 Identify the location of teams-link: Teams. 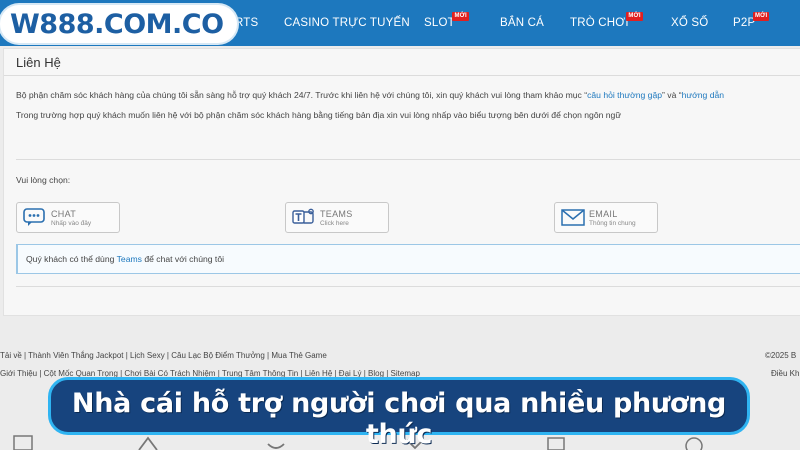
(129, 259).